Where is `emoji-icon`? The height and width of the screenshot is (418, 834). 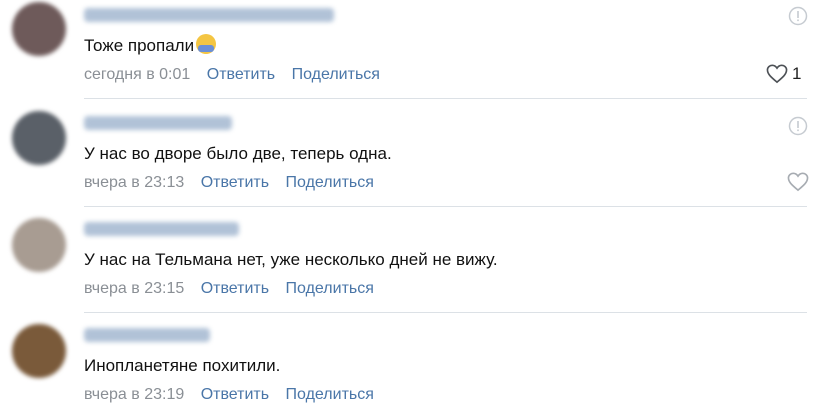
emoji-icon is located at coordinates (206, 44).